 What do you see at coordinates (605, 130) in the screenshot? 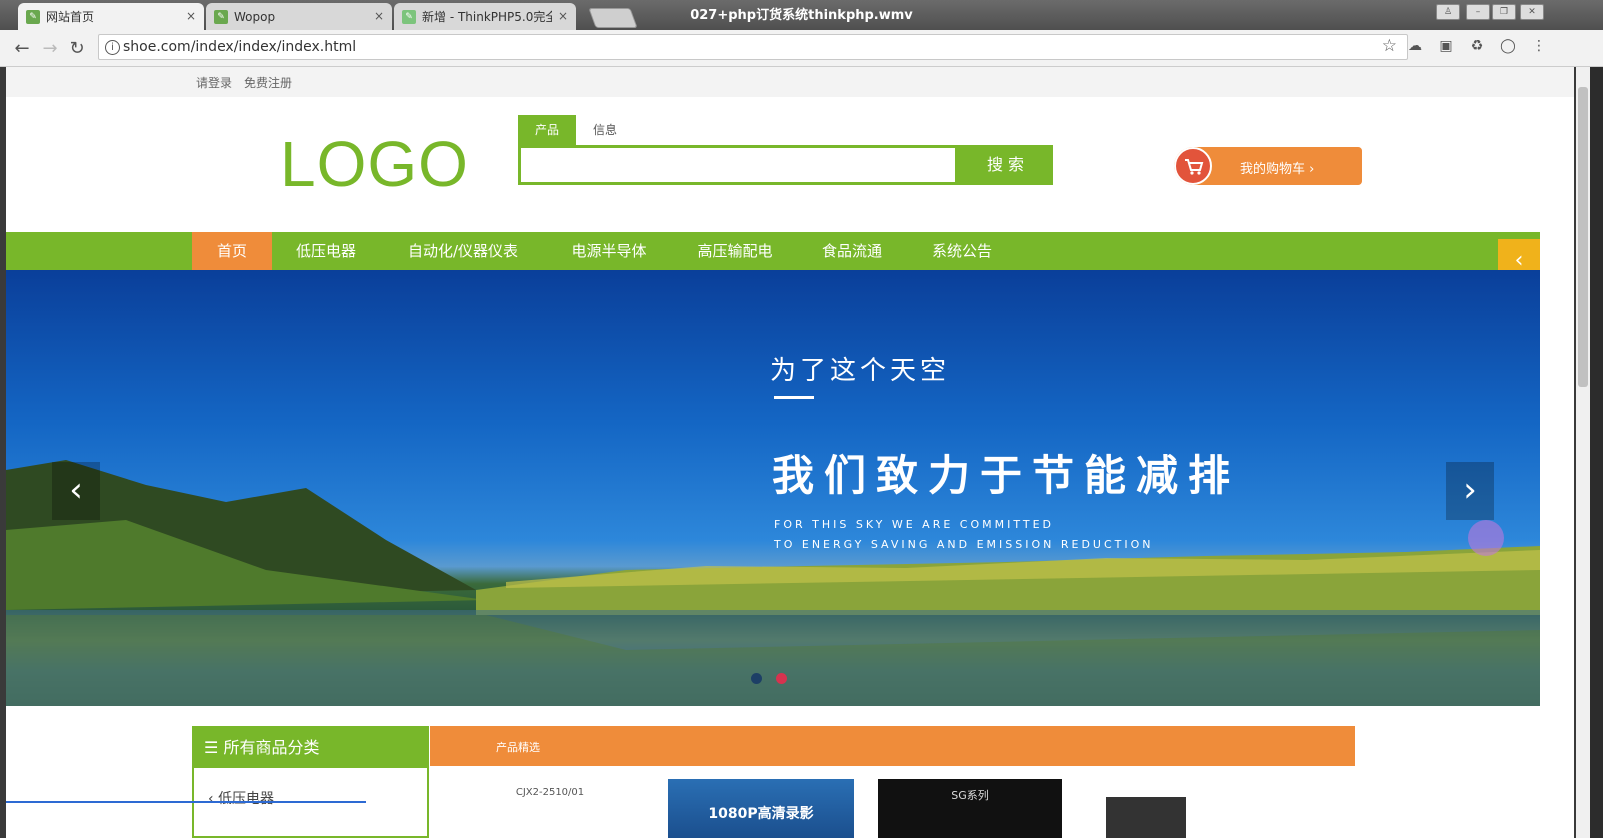
I see `search-tab-info: 信息` at bounding box center [605, 130].